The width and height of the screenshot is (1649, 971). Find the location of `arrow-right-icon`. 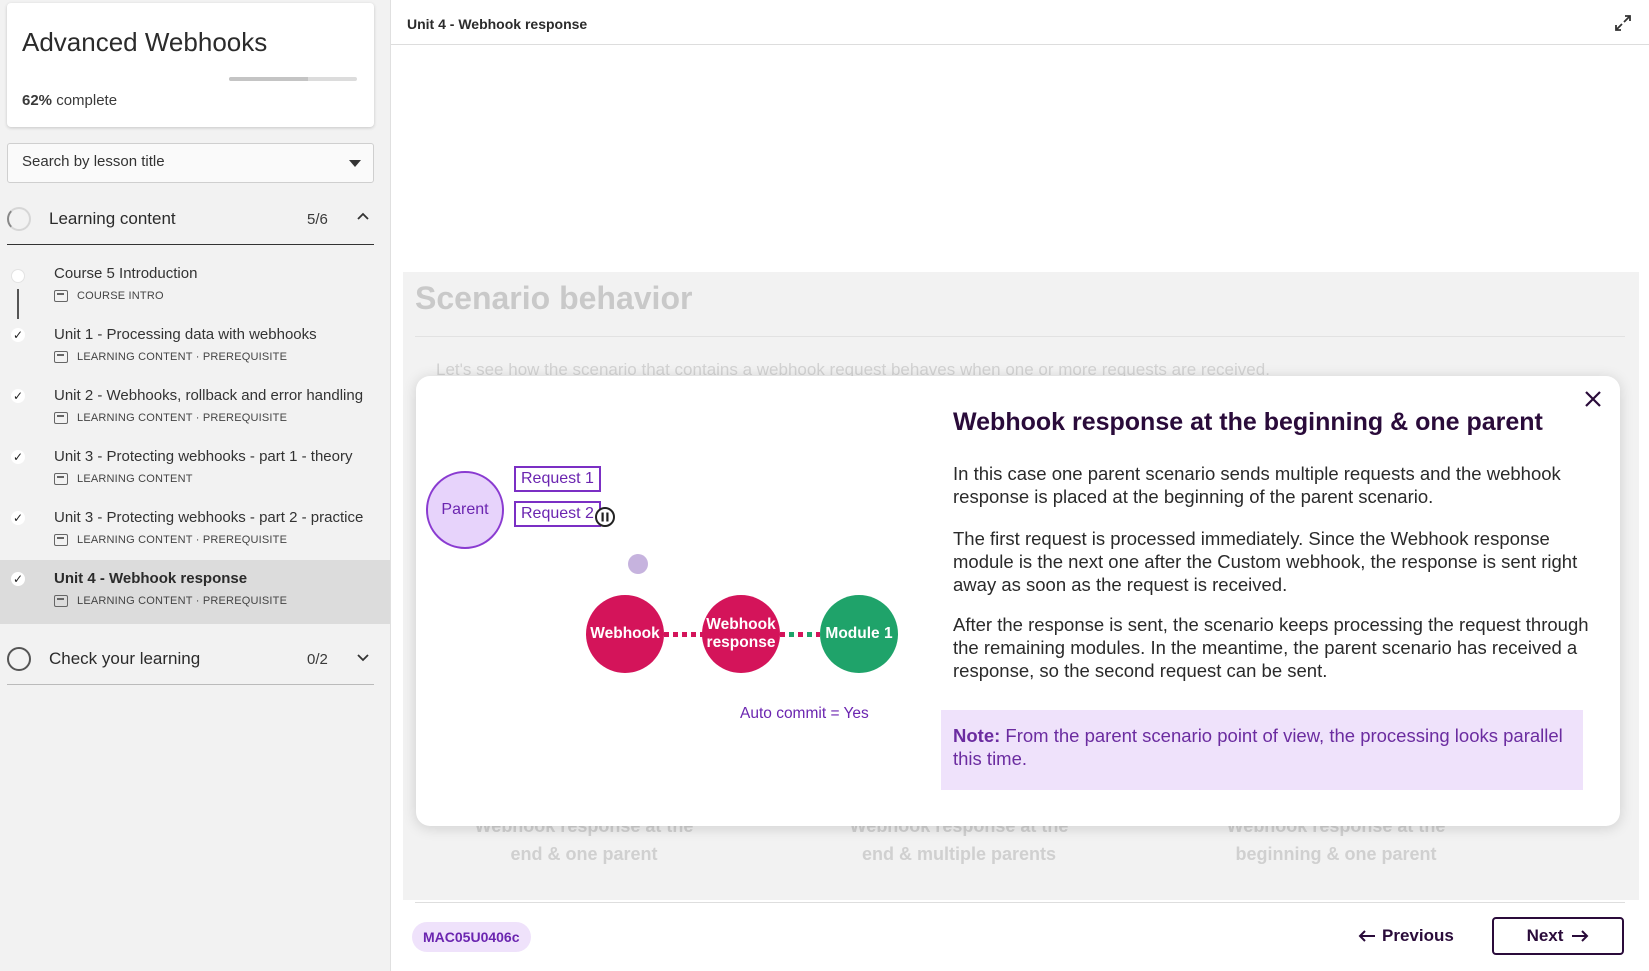

arrow-right-icon is located at coordinates (1580, 936).